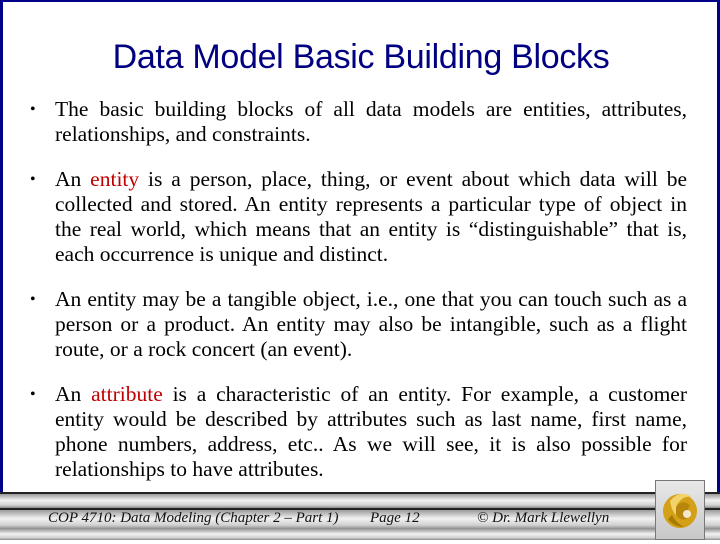  What do you see at coordinates (127, 394) in the screenshot?
I see `highlighted-term: attribute` at bounding box center [127, 394].